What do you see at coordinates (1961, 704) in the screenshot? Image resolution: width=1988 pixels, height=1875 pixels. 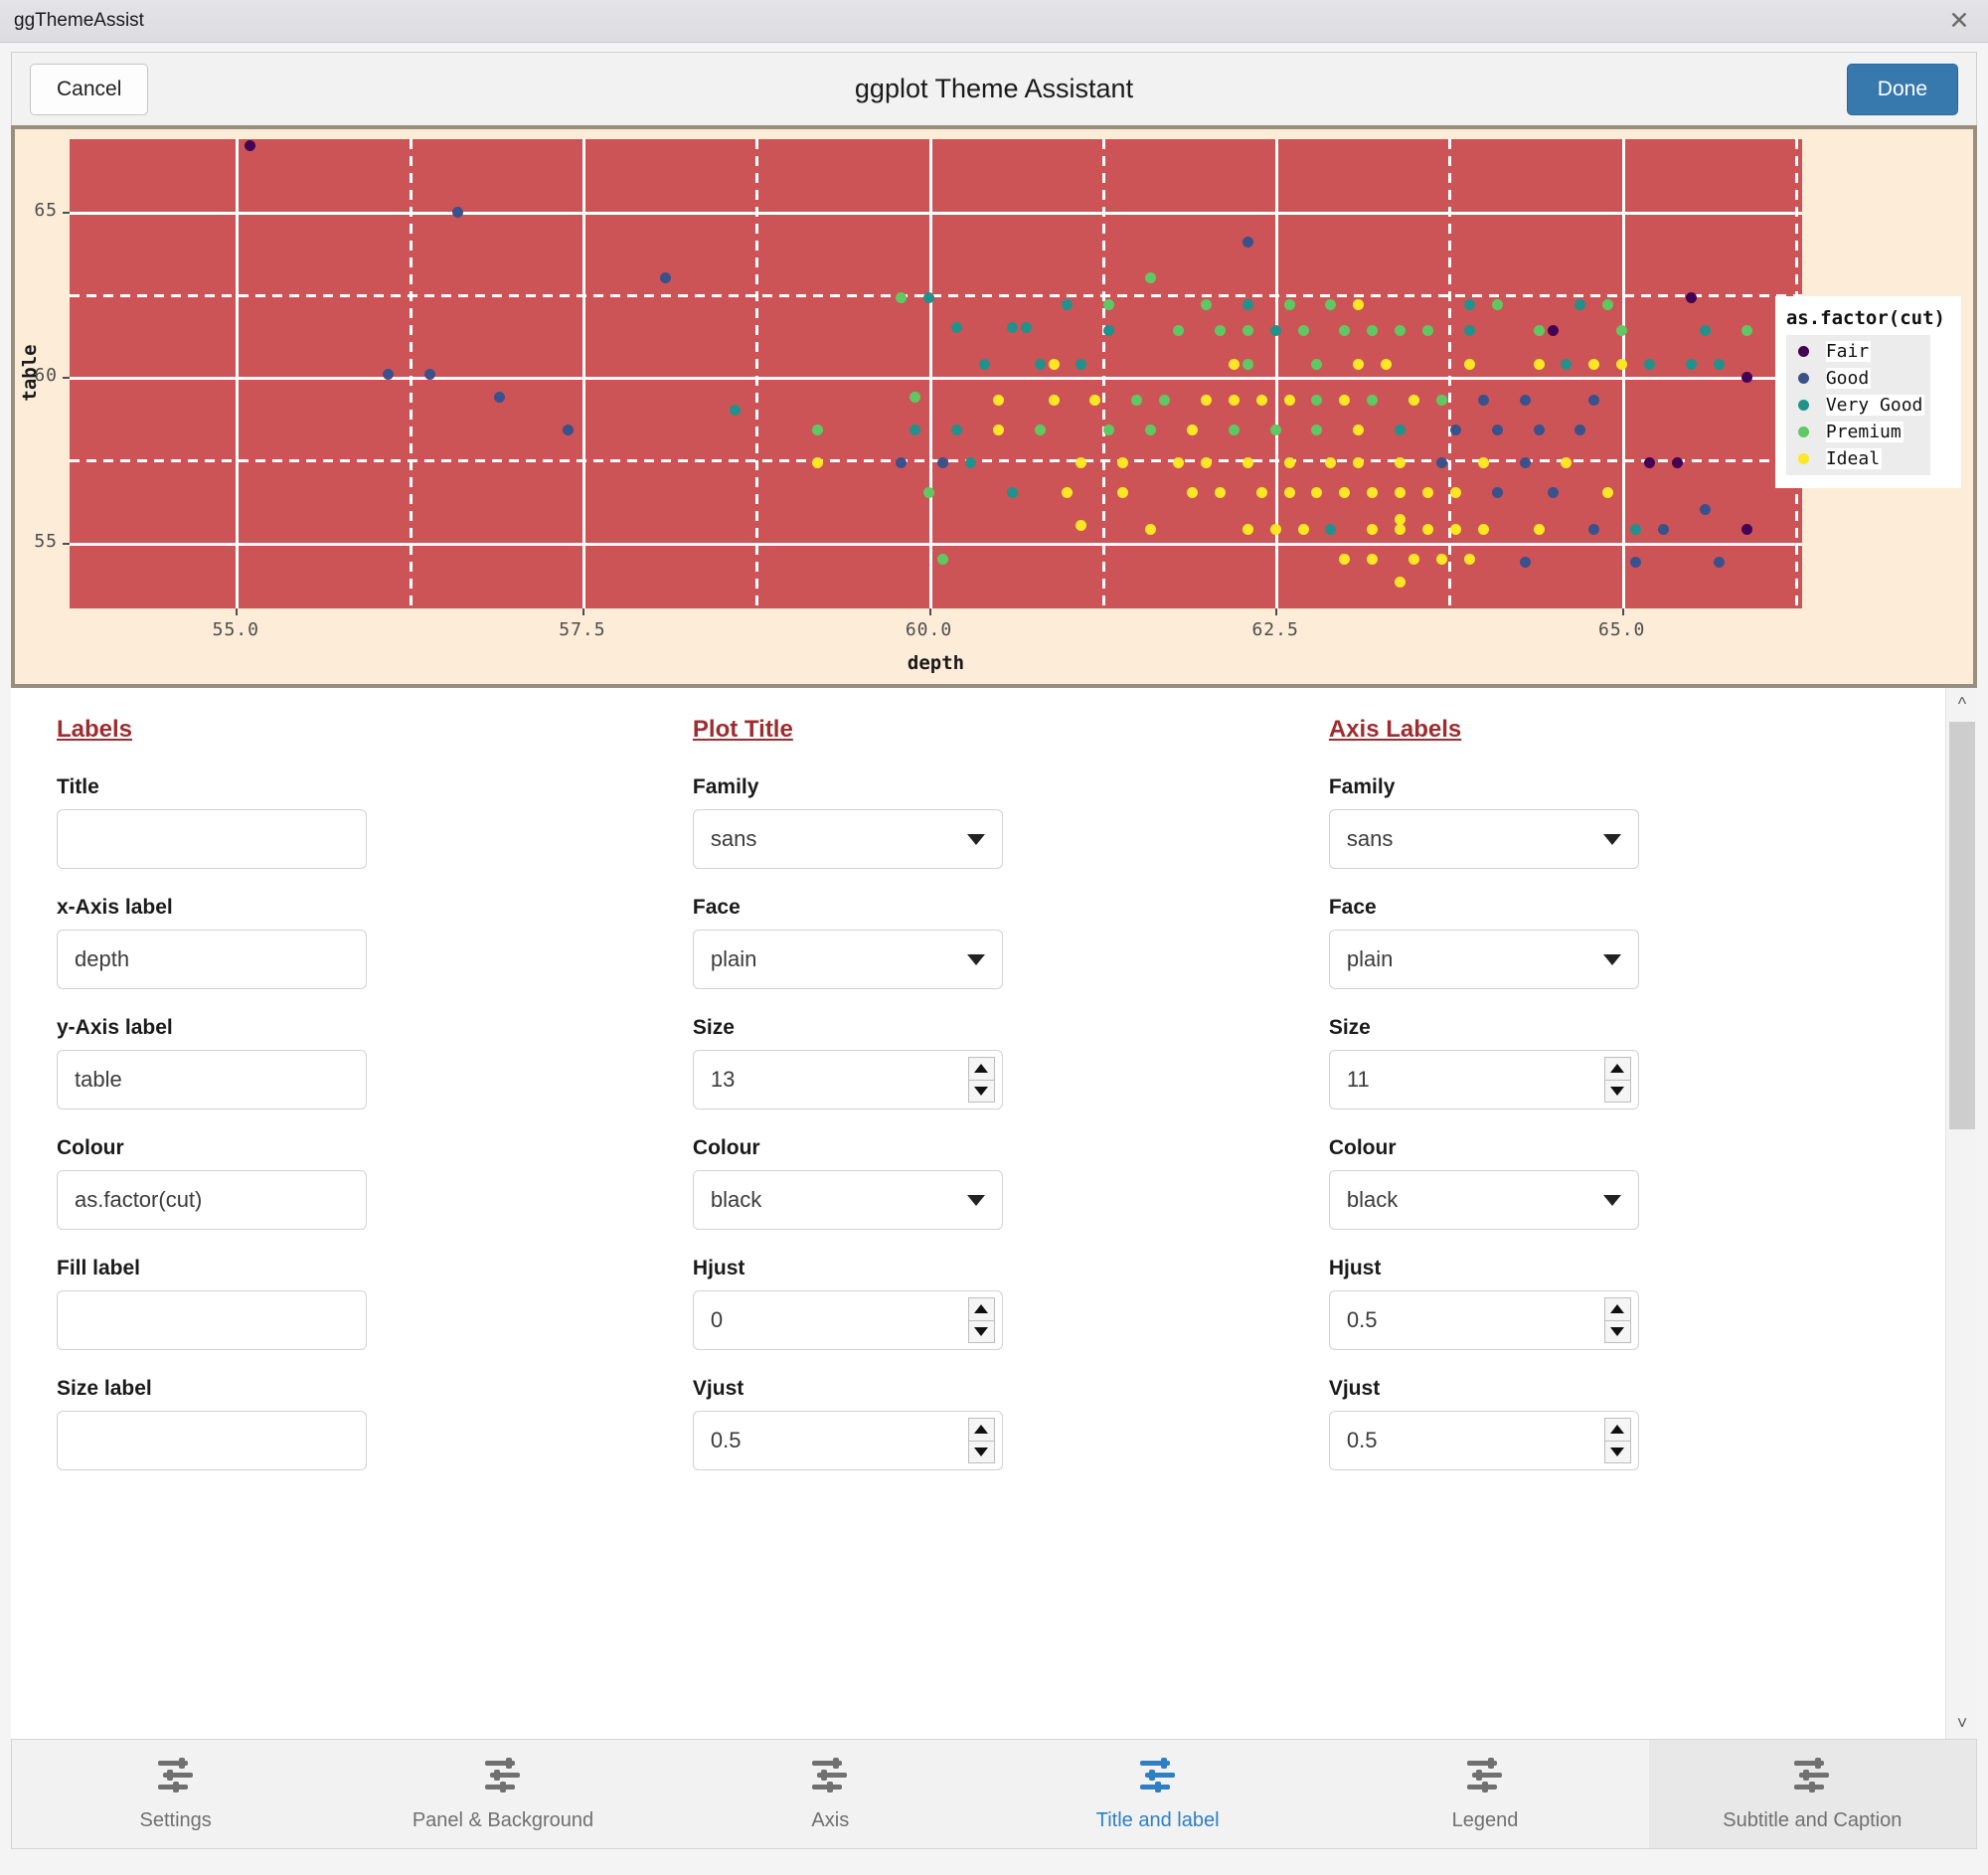 I see `scroll-up-icon: ^` at bounding box center [1961, 704].